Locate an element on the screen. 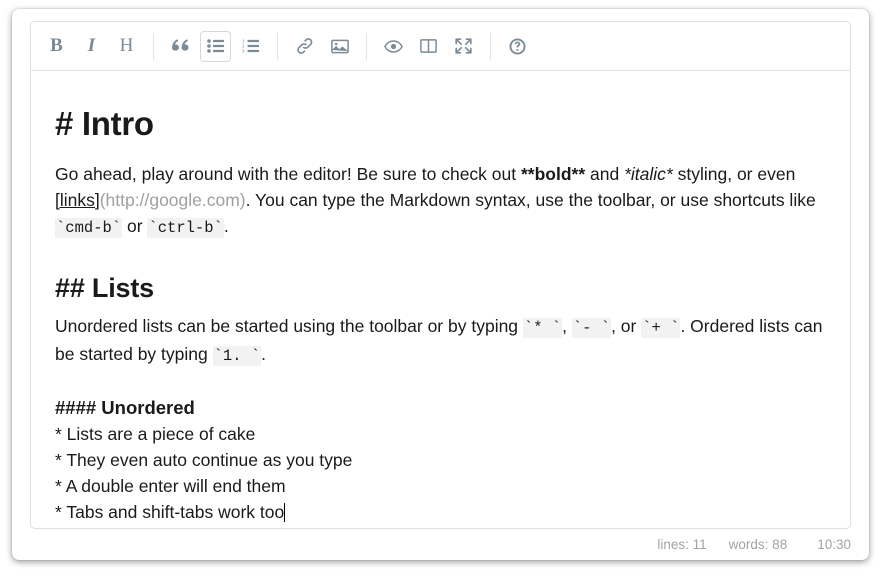 This screenshot has height=579, width=883. status-time: 10:30 is located at coordinates (834, 544).